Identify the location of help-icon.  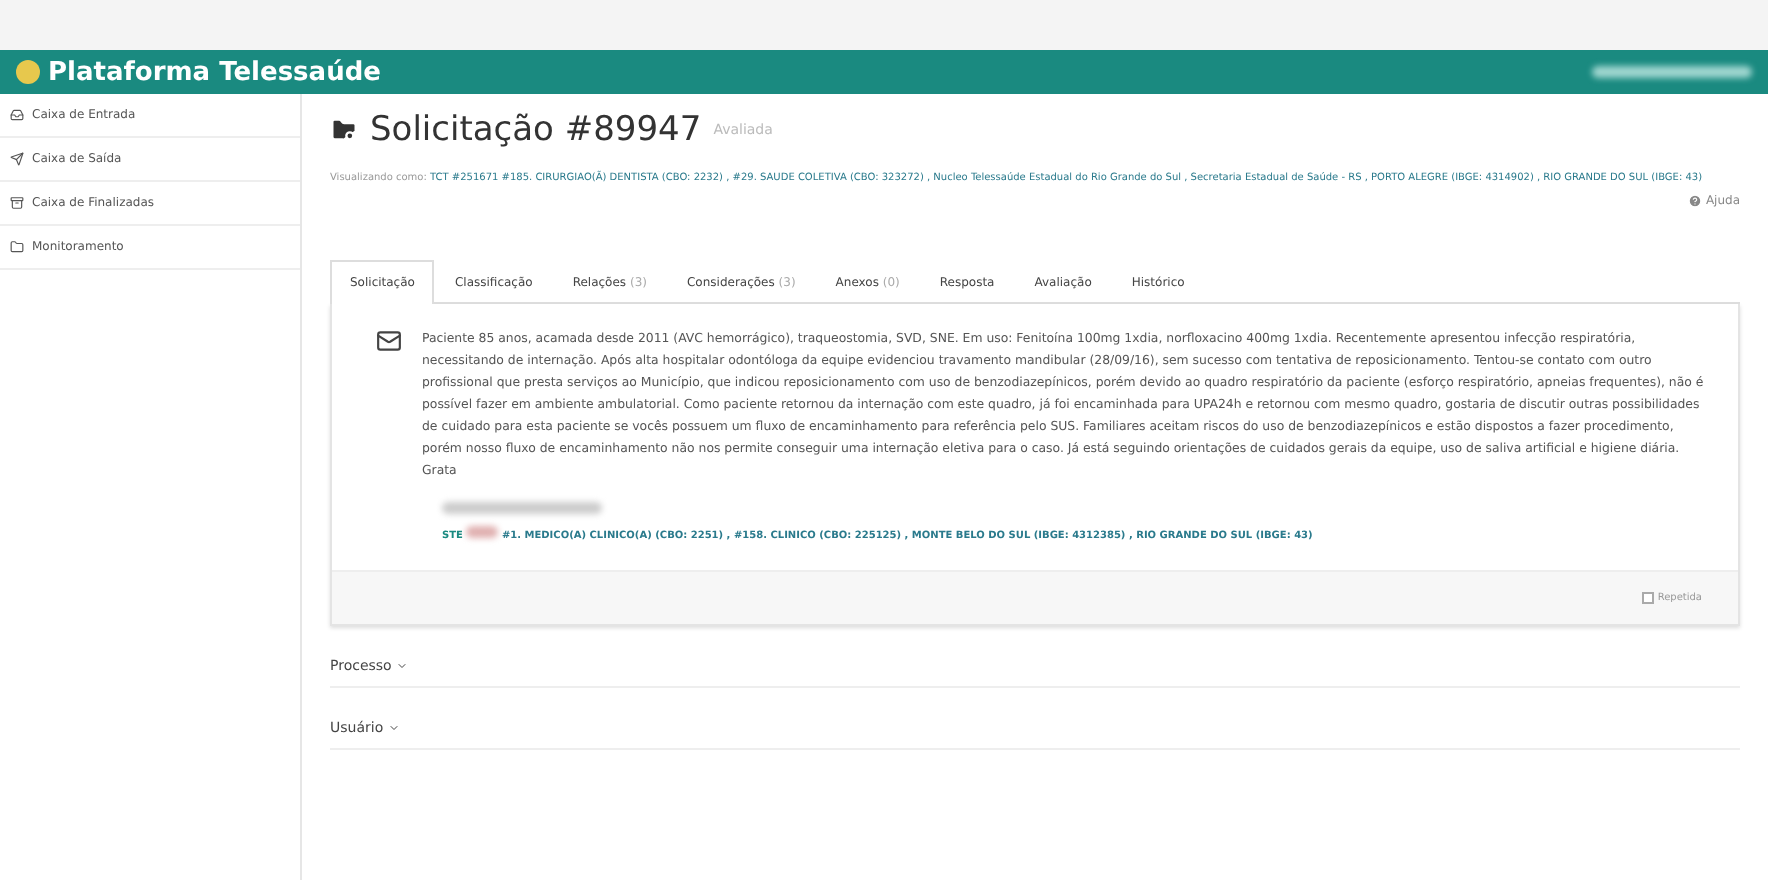
(1694, 201).